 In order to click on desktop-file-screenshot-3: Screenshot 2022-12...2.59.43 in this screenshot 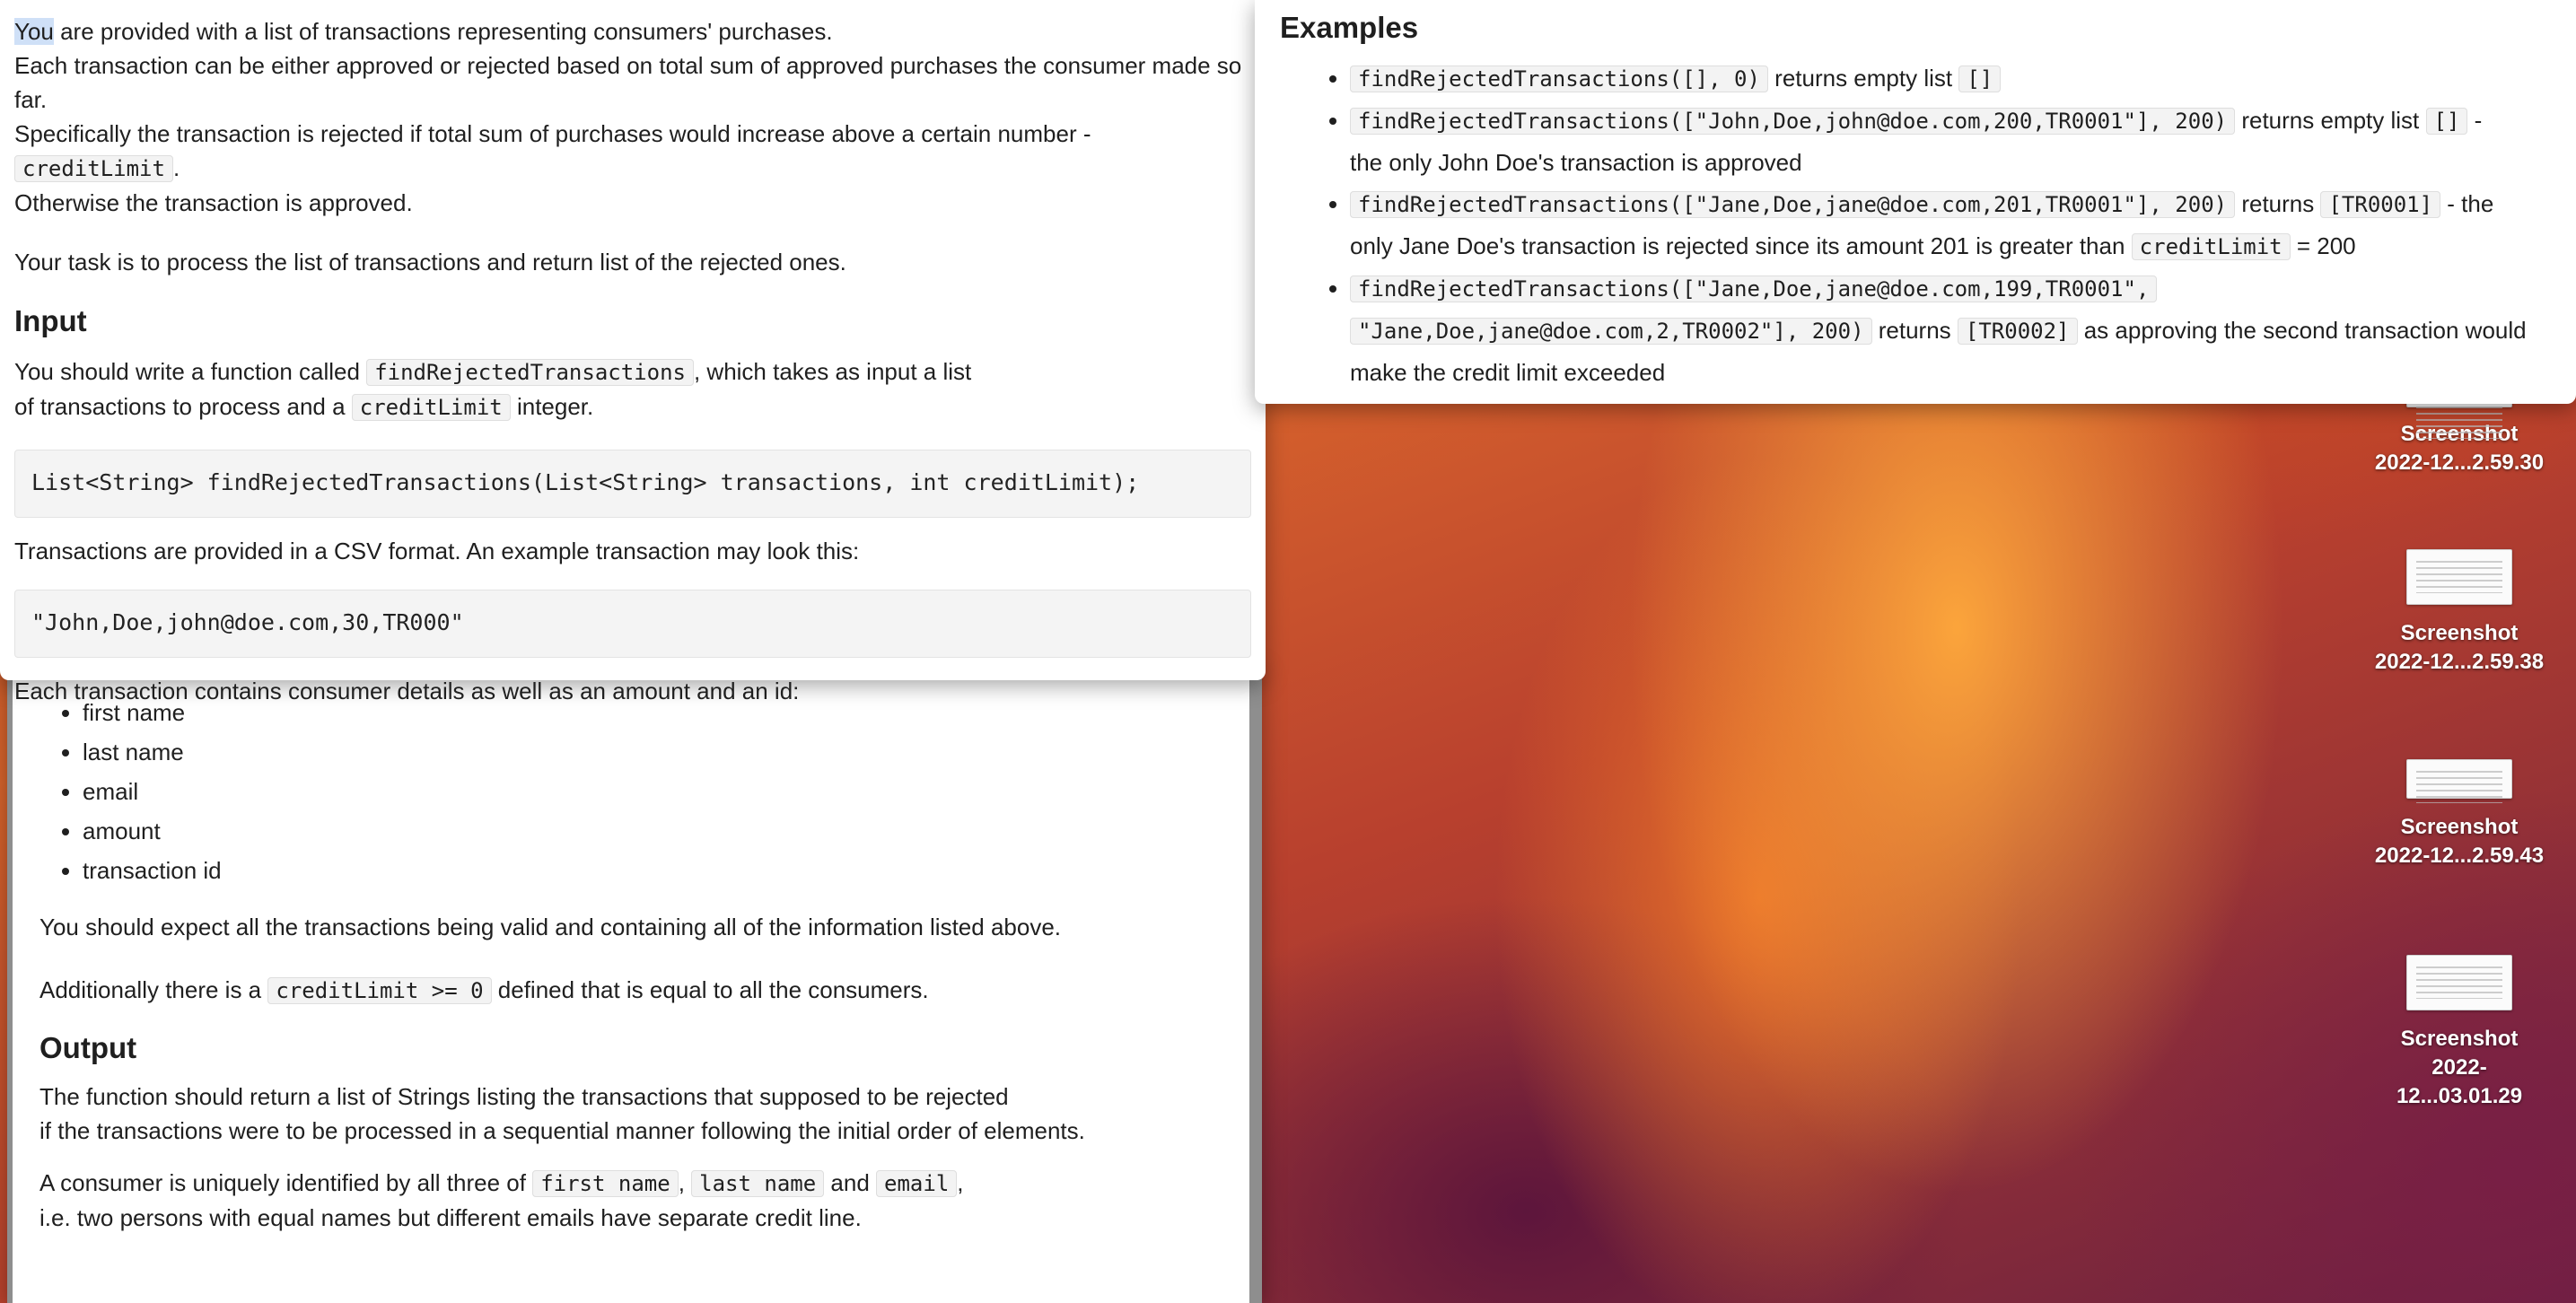, I will do `click(2459, 814)`.